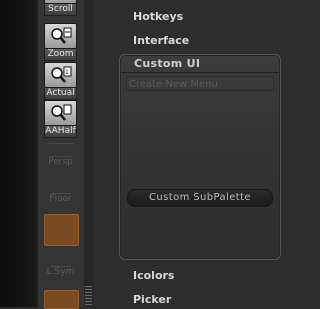 This screenshot has height=309, width=320. I want to click on aahalf-button: AAHalf, so click(60, 119).